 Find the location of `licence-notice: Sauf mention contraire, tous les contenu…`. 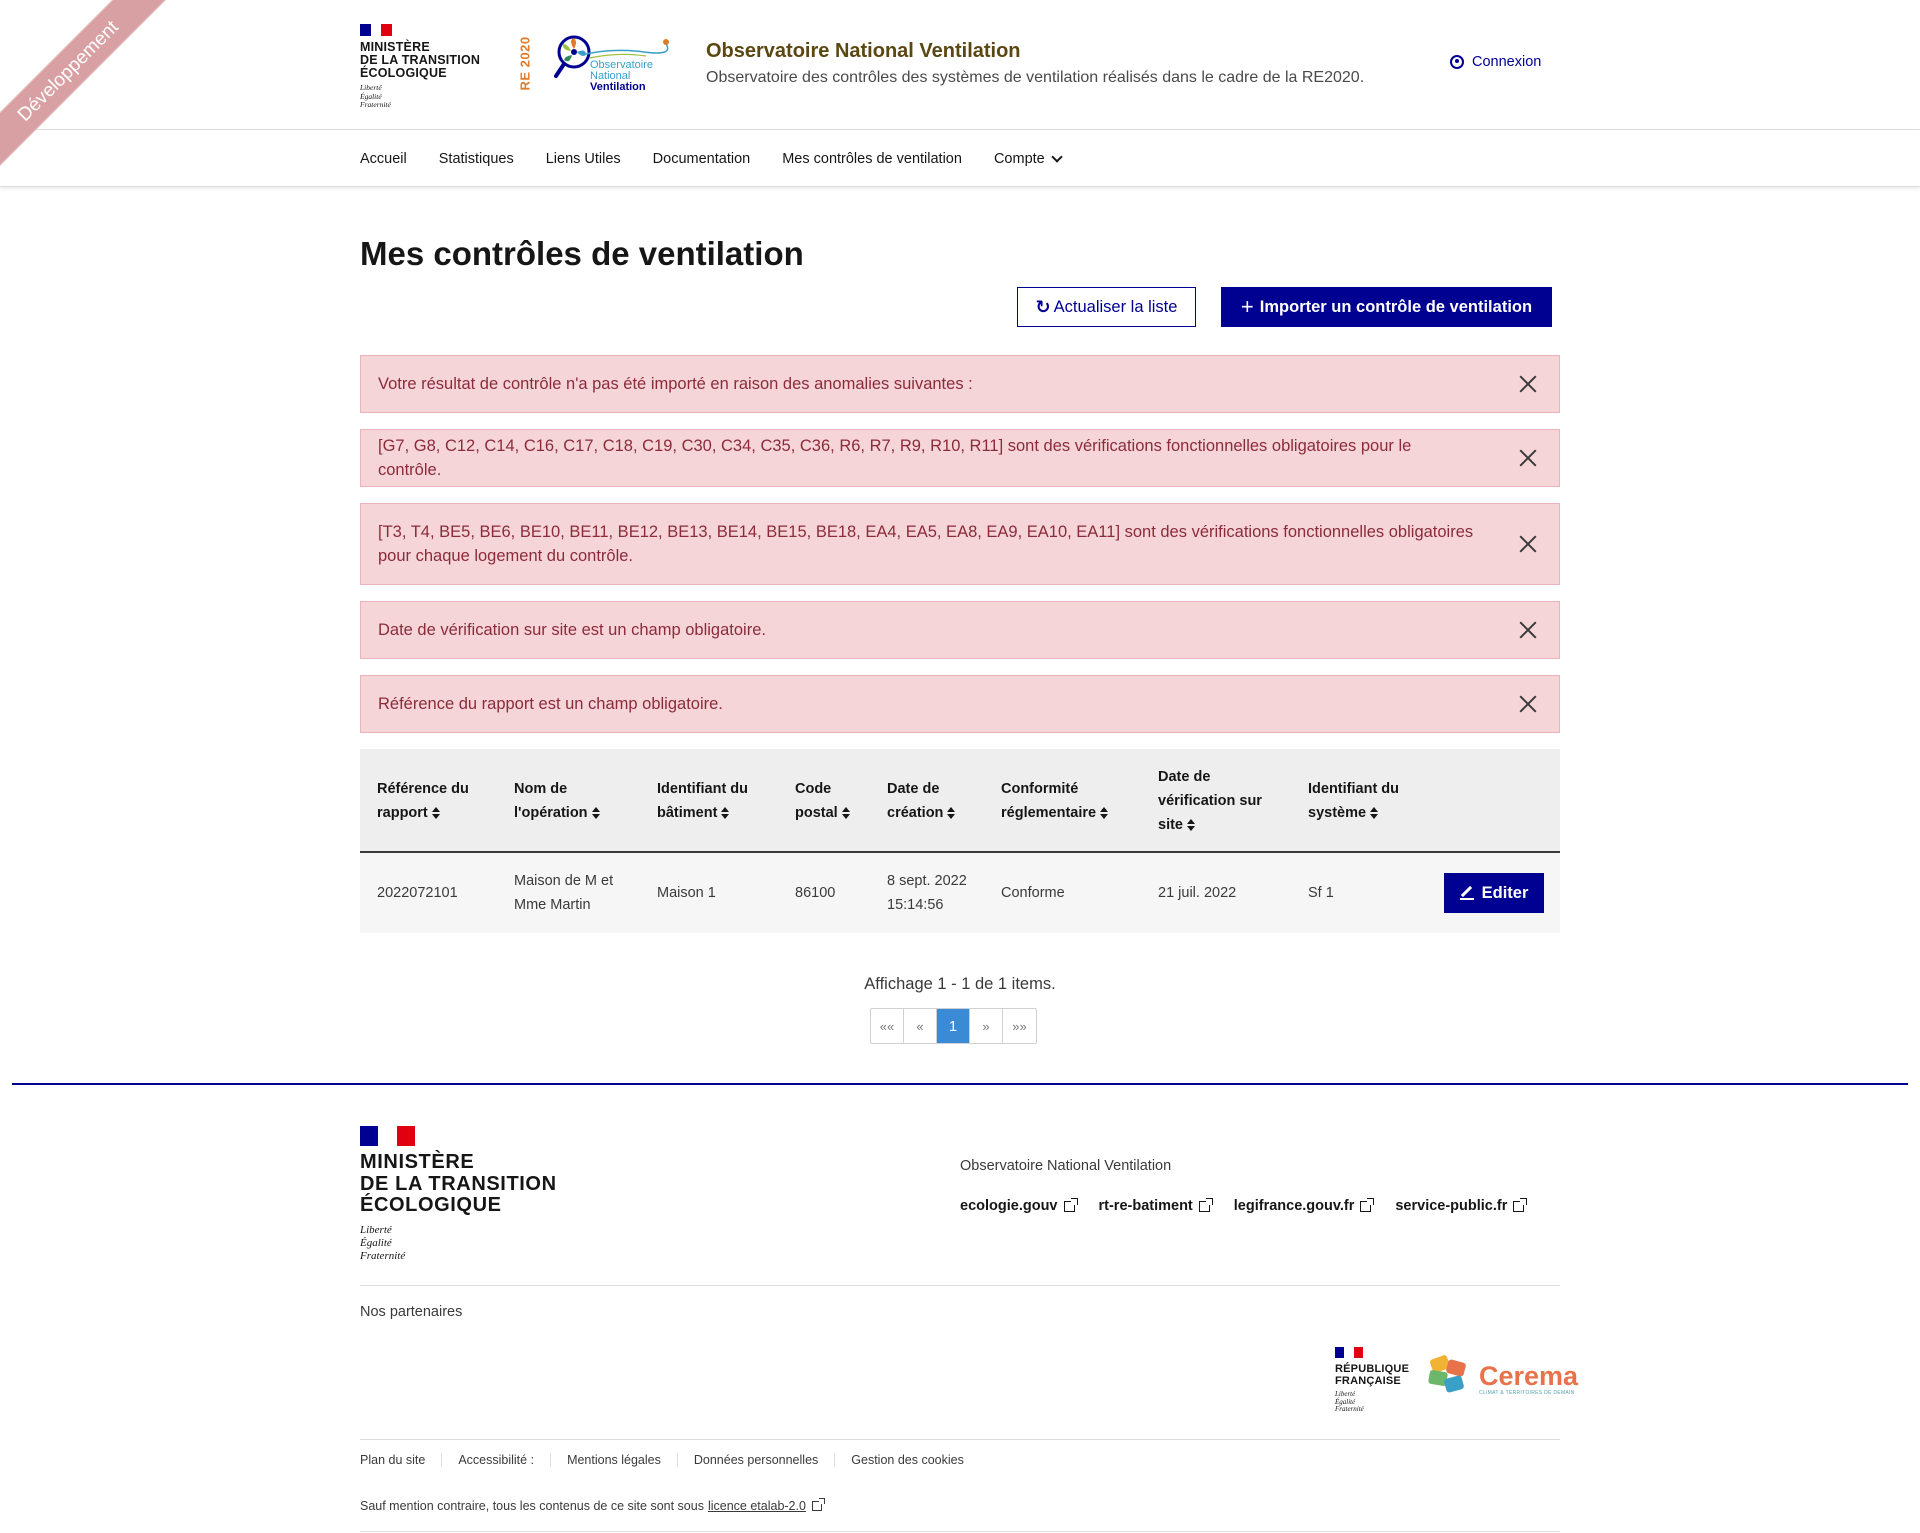

licence-notice: Sauf mention contraire, tous les contenu… is located at coordinates (592, 1505).